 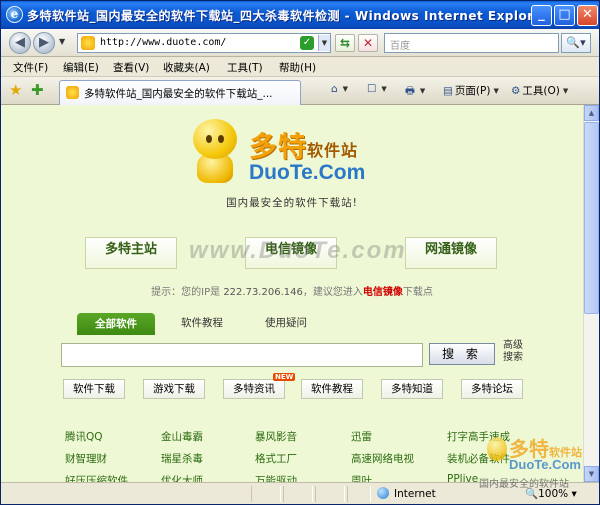 What do you see at coordinates (564, 15) in the screenshot?
I see `maximize-button: □` at bounding box center [564, 15].